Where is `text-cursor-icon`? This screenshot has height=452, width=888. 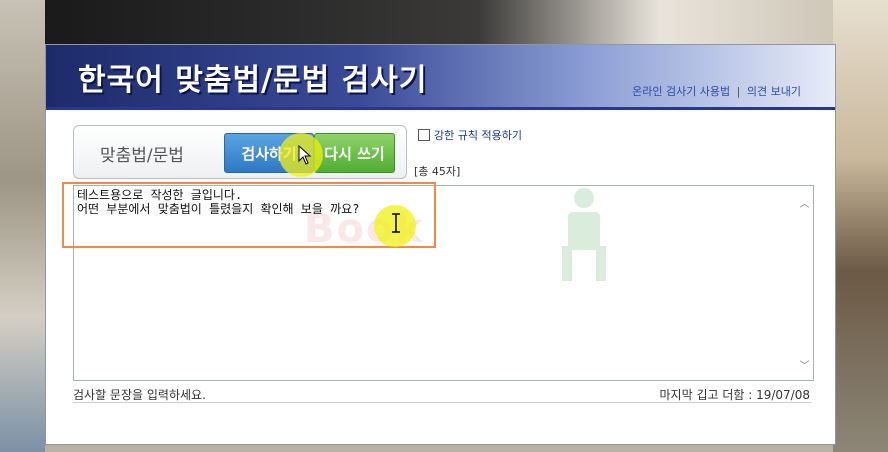
text-cursor-icon is located at coordinates (396, 223).